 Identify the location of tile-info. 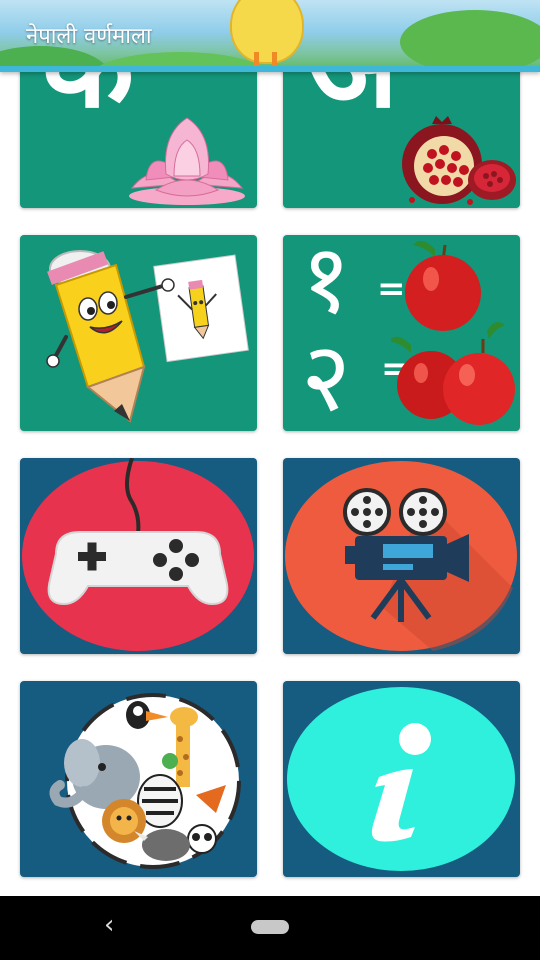
(401, 779).